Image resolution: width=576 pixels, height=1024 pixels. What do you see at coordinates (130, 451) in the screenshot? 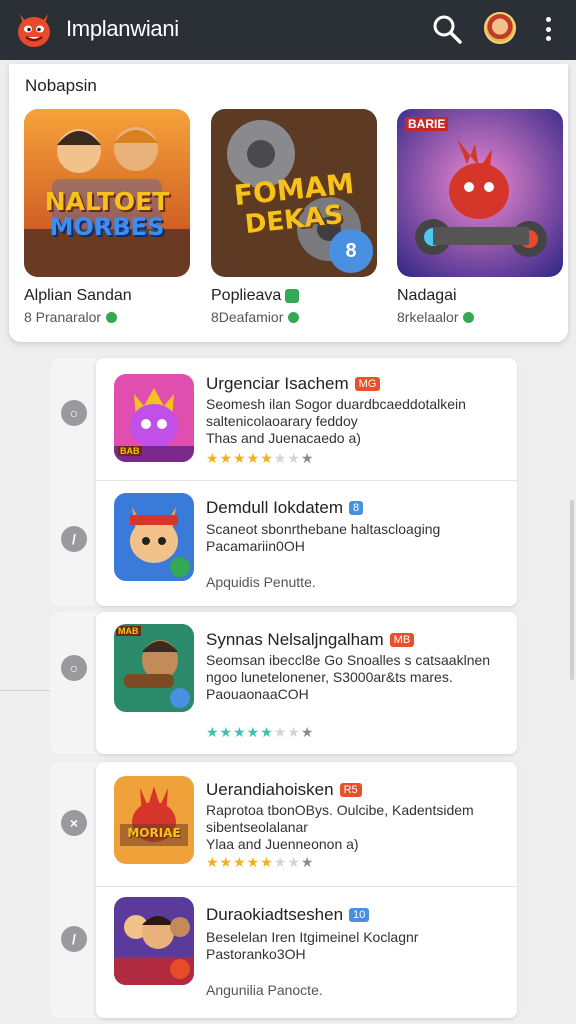
I see `tile-badge: BAB` at bounding box center [130, 451].